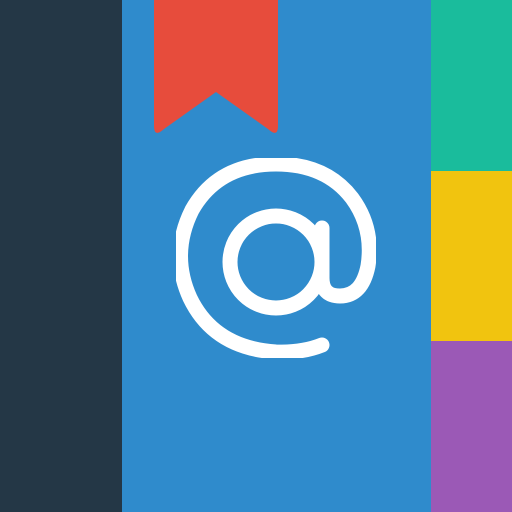  I want to click on tab-yellow-icon, so click(471, 256).